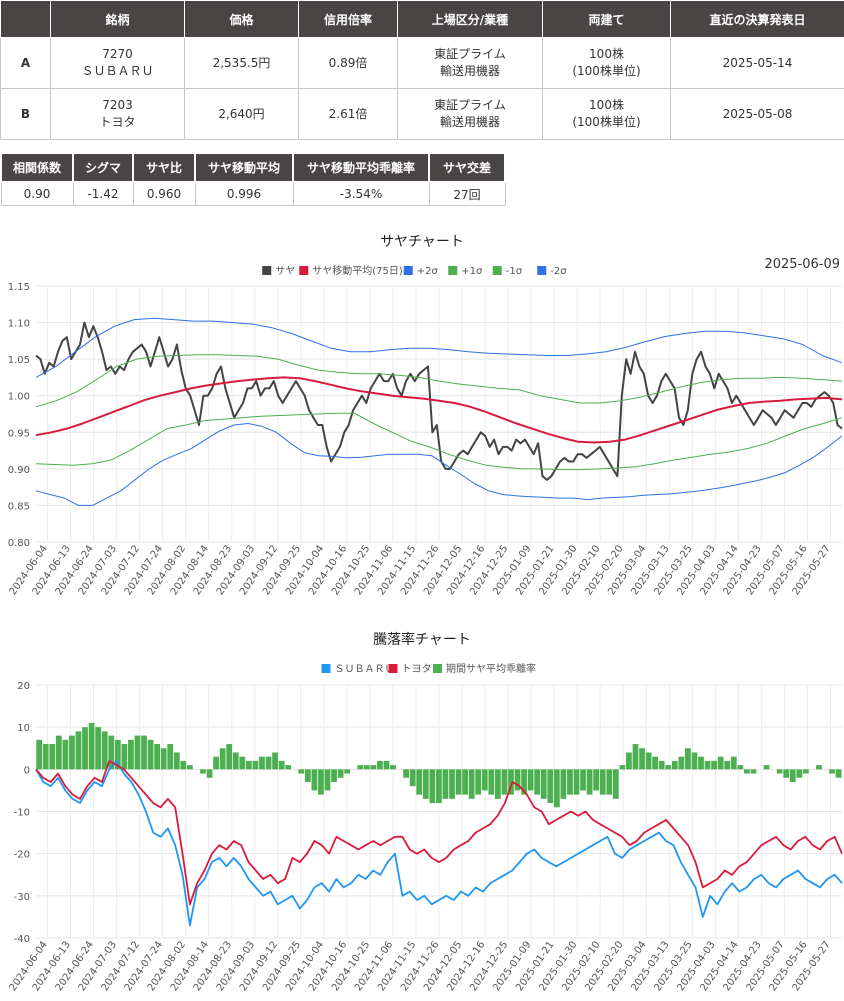 The height and width of the screenshot is (1001, 844). I want to click on legend-label: +1σ, so click(472, 271).